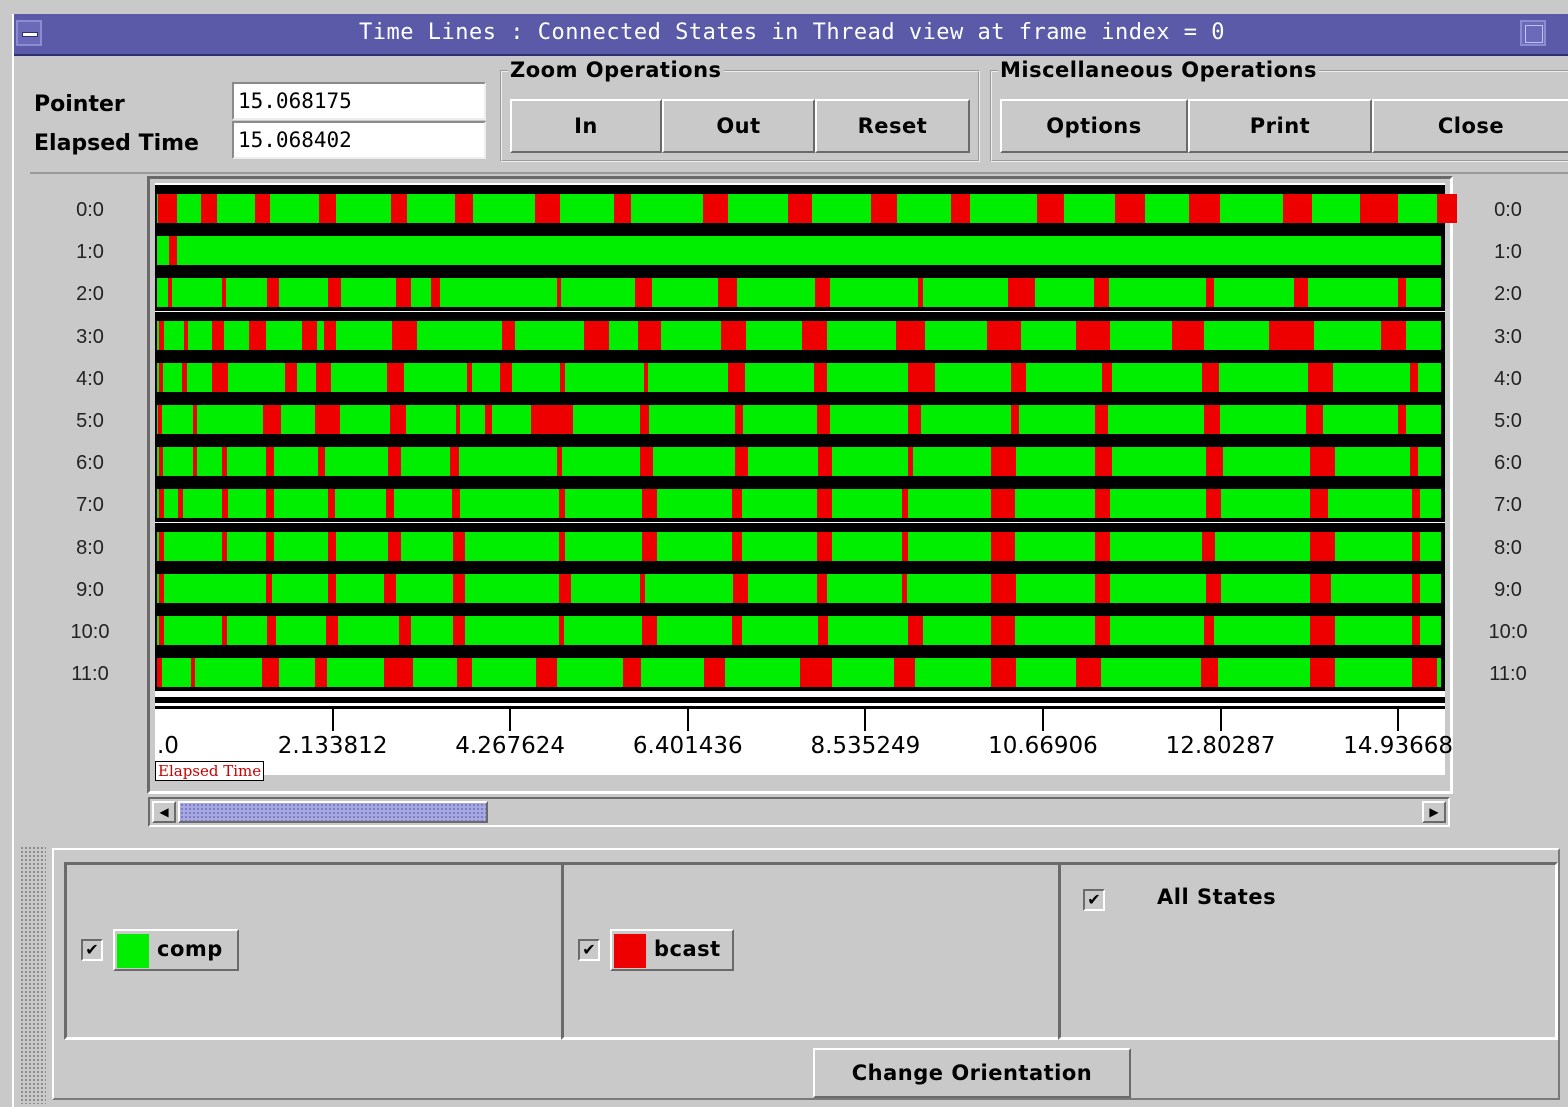 This screenshot has width=1568, height=1107. Describe the element at coordinates (738, 126) in the screenshot. I see `zoom-out-button: Out` at that location.